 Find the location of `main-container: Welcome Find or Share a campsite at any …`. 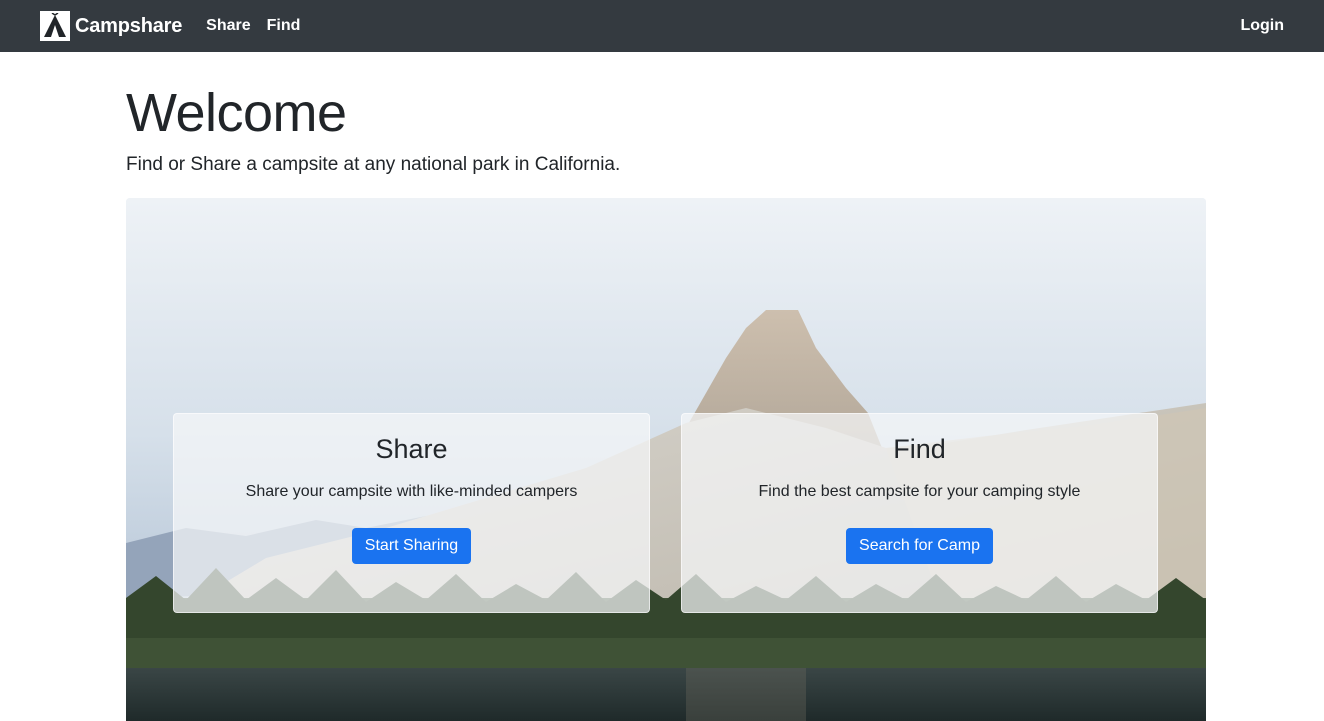

main-container: Welcome Find or Share a campsite at any … is located at coordinates (666, 114).